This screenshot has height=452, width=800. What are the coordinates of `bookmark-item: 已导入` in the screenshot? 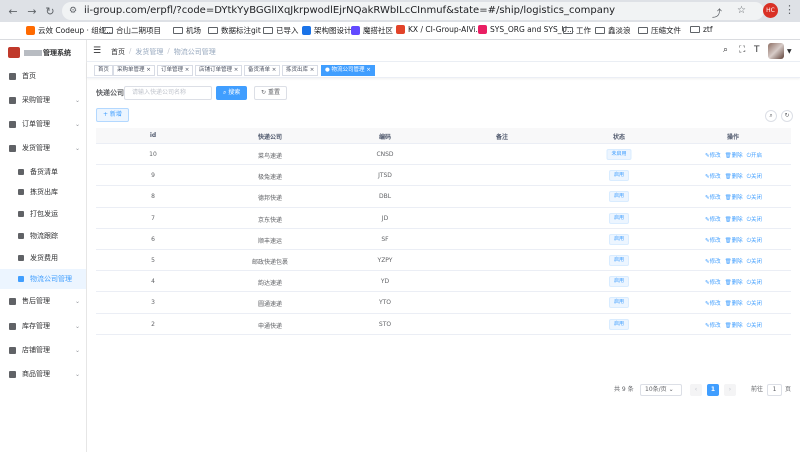 It's located at (281, 30).